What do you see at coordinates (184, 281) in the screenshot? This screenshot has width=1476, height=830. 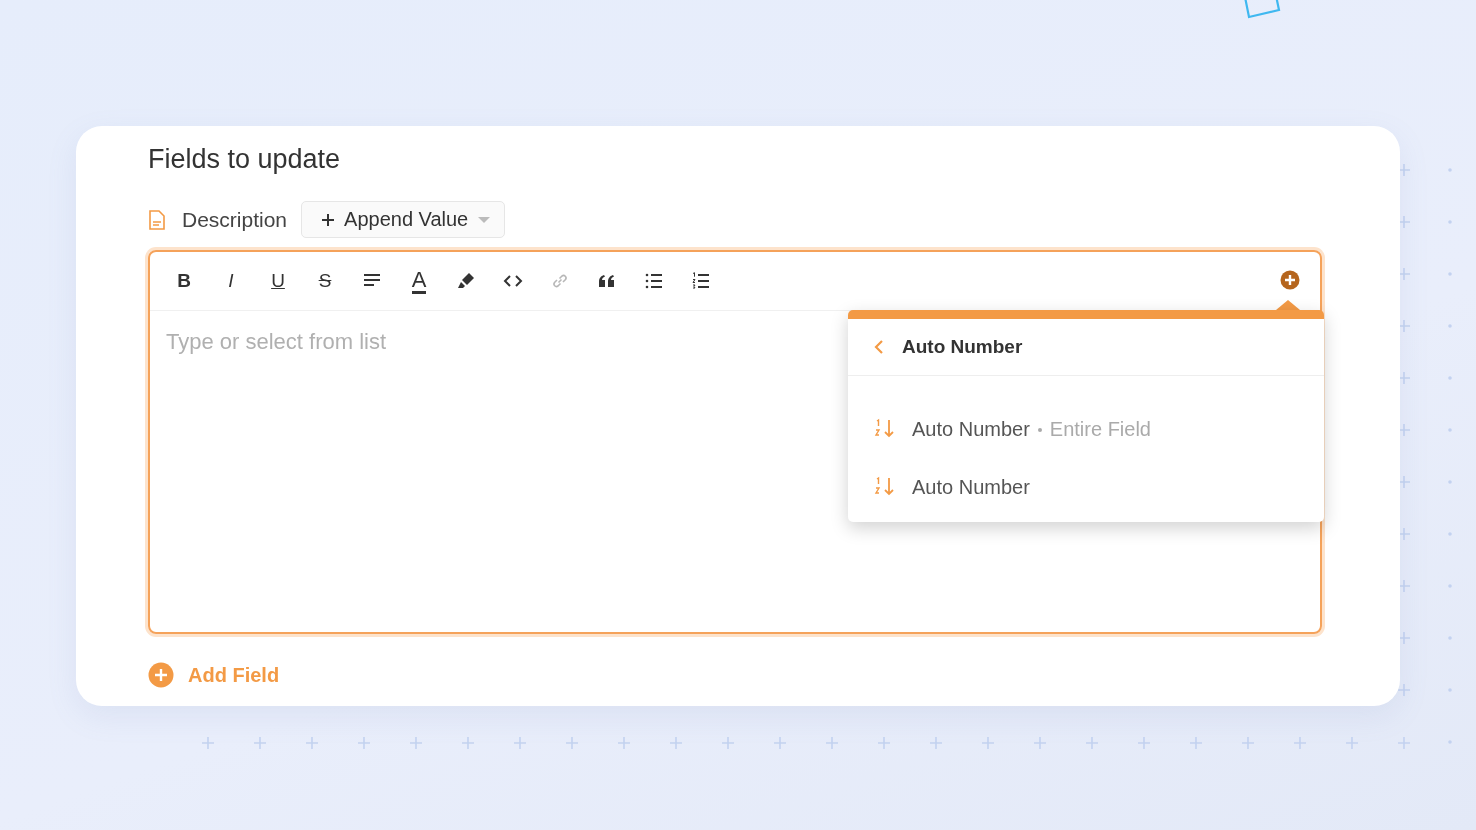 I see `bold-button: B` at bounding box center [184, 281].